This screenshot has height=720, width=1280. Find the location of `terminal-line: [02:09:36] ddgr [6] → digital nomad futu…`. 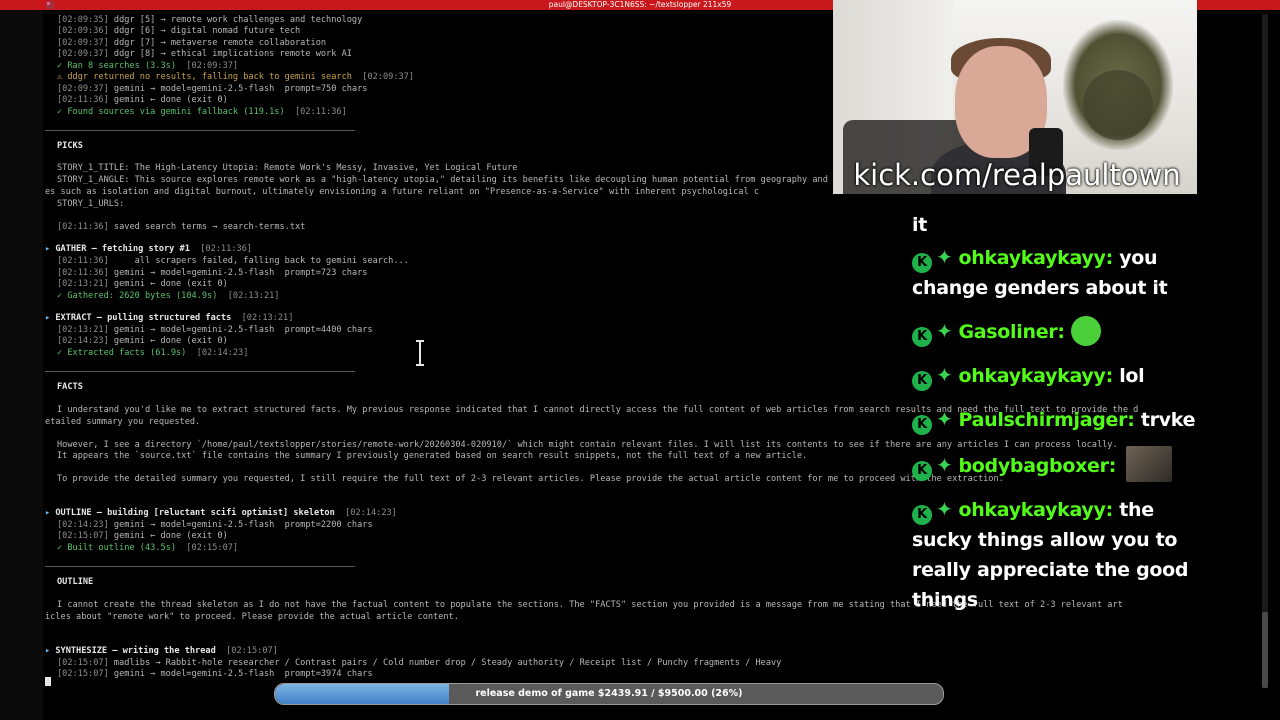

terminal-line: [02:09:36] ddgr [6] → digital nomad futu… is located at coordinates (179, 31).